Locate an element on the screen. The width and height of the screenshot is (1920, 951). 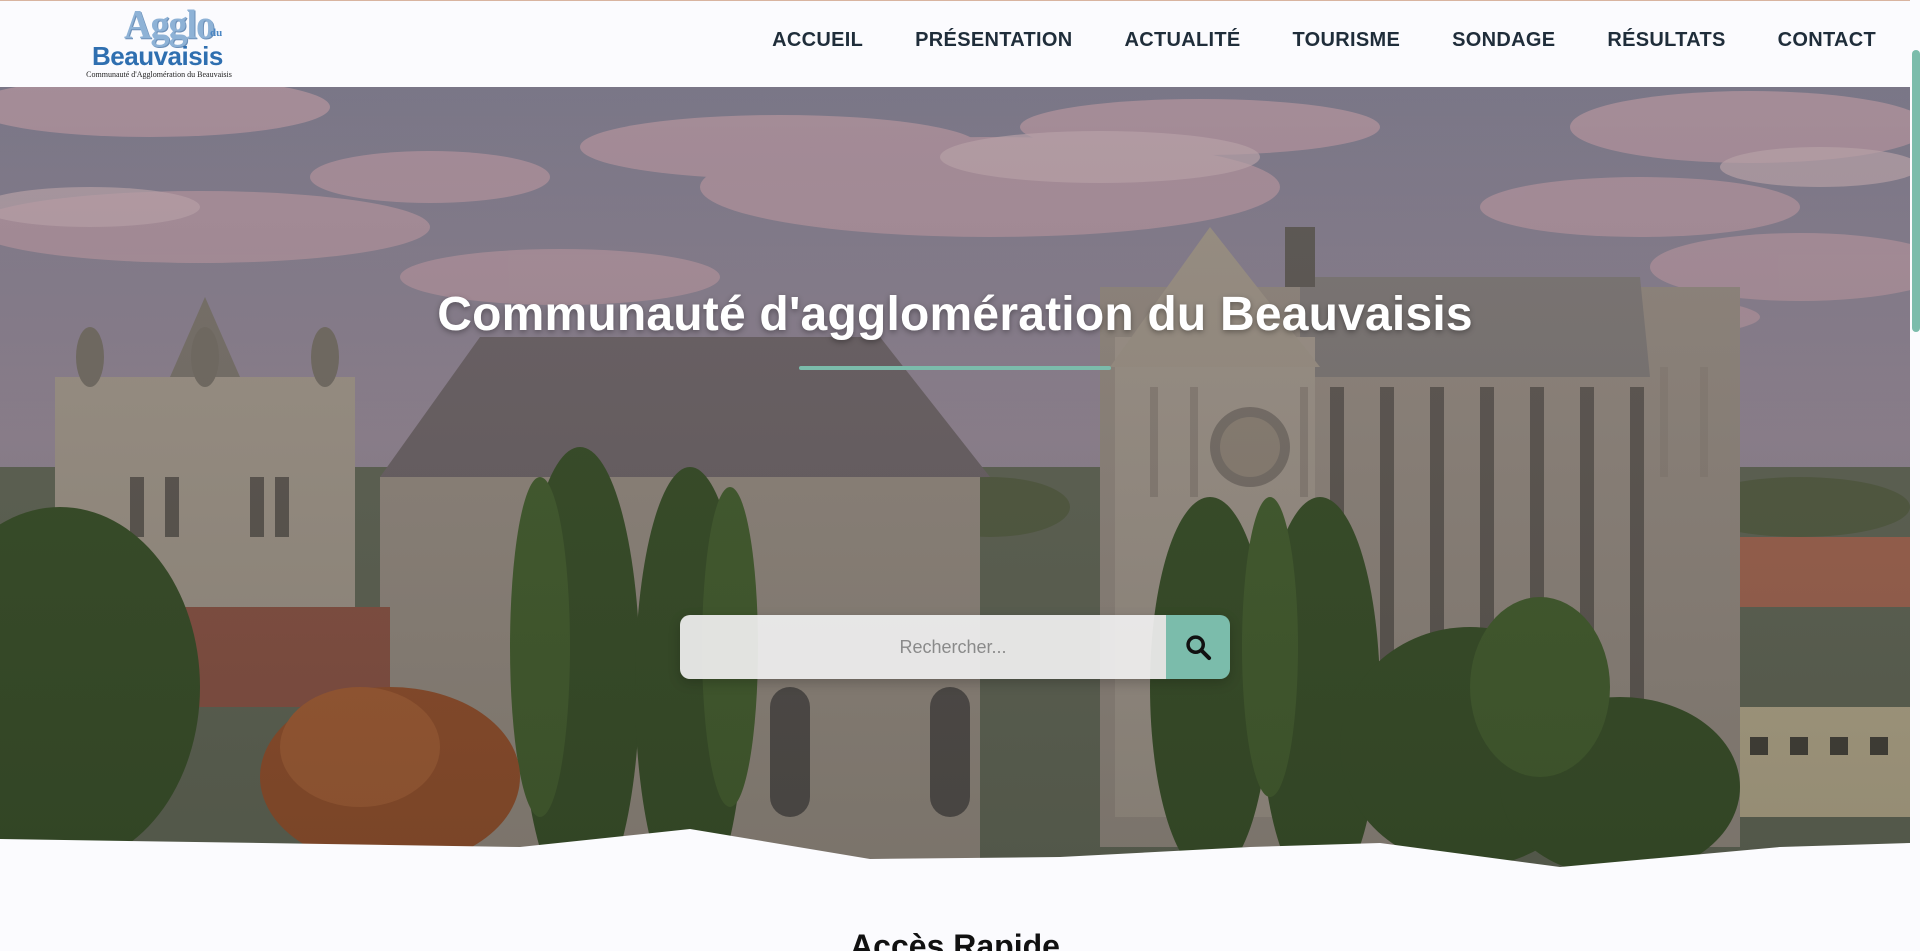
title-underline is located at coordinates (955, 368).